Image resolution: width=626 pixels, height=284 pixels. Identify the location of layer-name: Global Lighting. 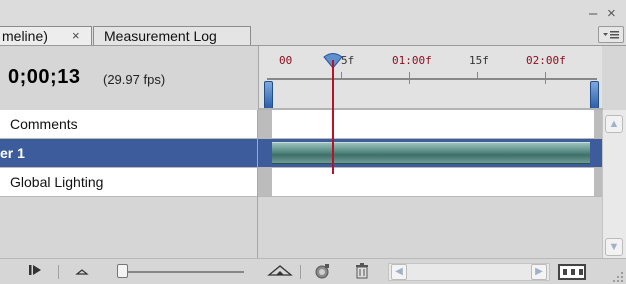
(129, 182).